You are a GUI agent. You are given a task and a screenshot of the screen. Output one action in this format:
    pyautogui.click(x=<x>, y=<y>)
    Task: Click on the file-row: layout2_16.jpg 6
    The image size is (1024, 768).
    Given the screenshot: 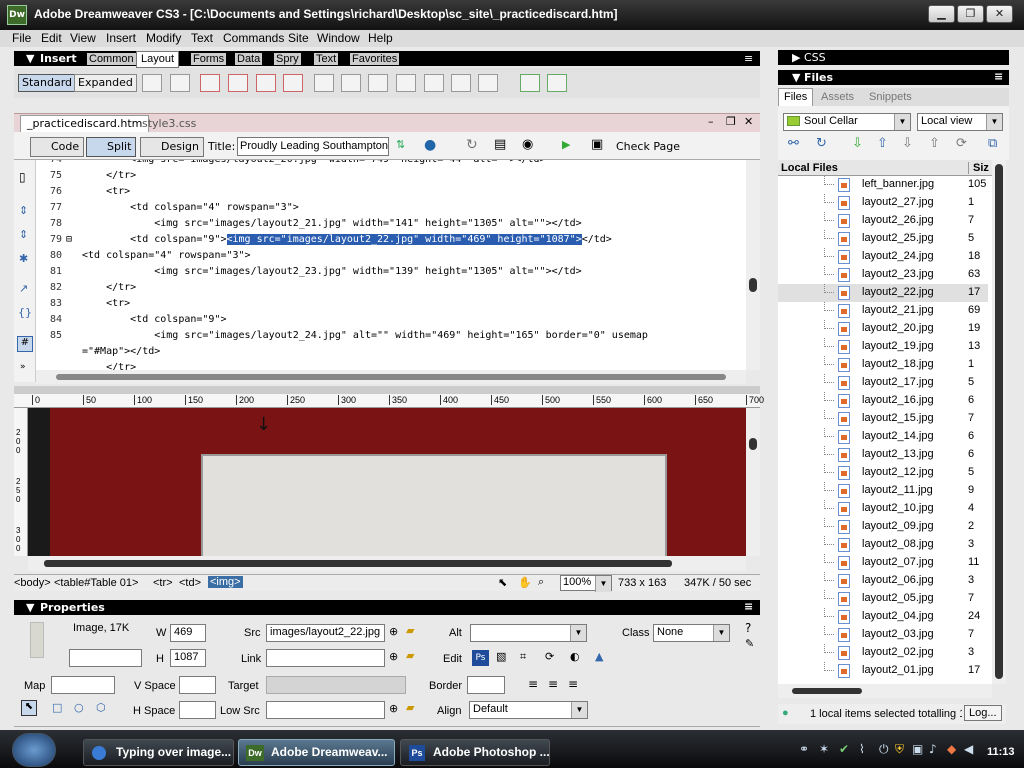 What is the action you would take?
    pyautogui.click(x=883, y=401)
    